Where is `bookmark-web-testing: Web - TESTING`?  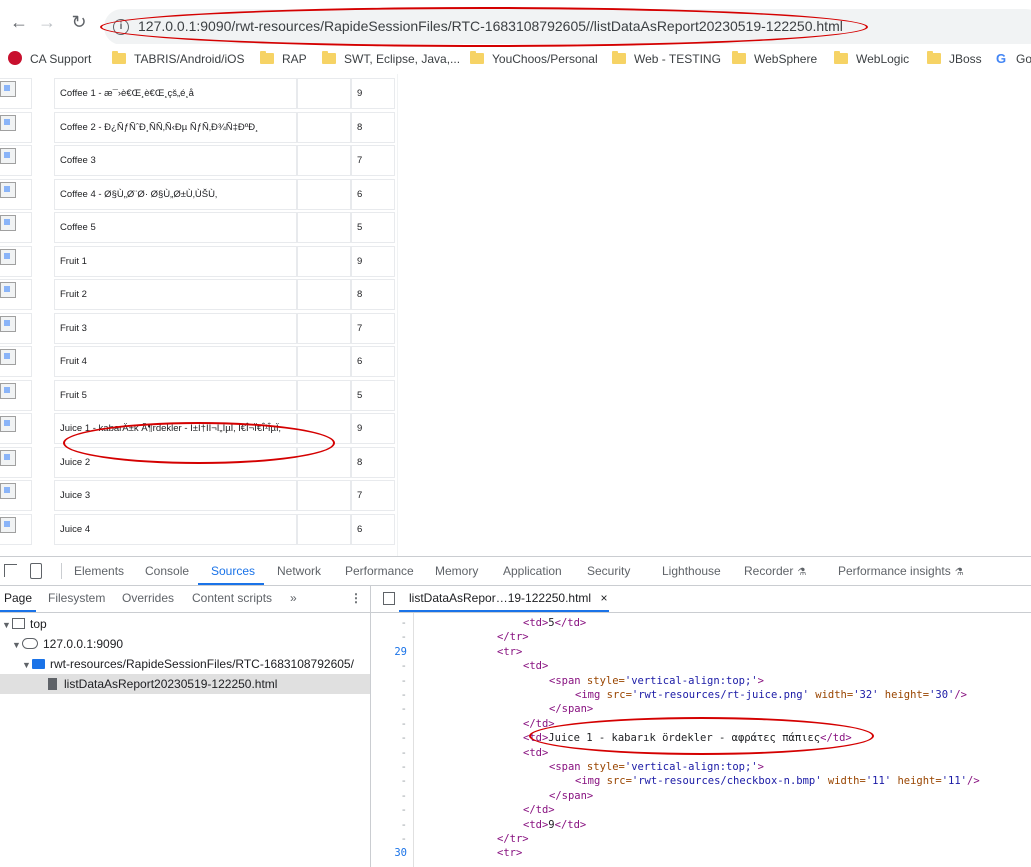
bookmark-web-testing: Web - TESTING is located at coordinates (666, 59).